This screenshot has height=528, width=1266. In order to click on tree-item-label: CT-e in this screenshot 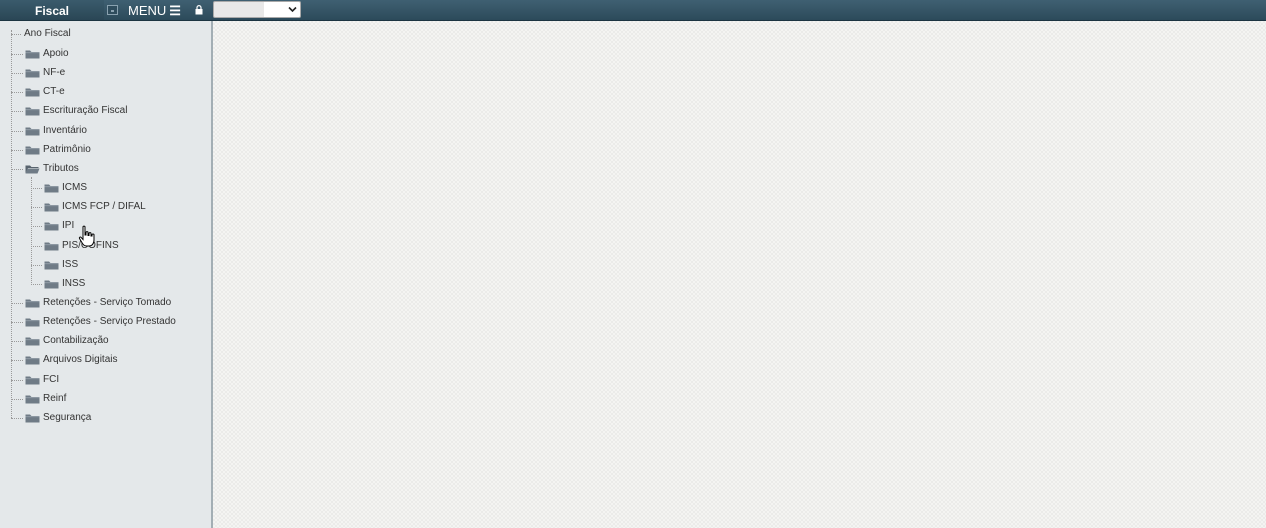, I will do `click(54, 91)`.